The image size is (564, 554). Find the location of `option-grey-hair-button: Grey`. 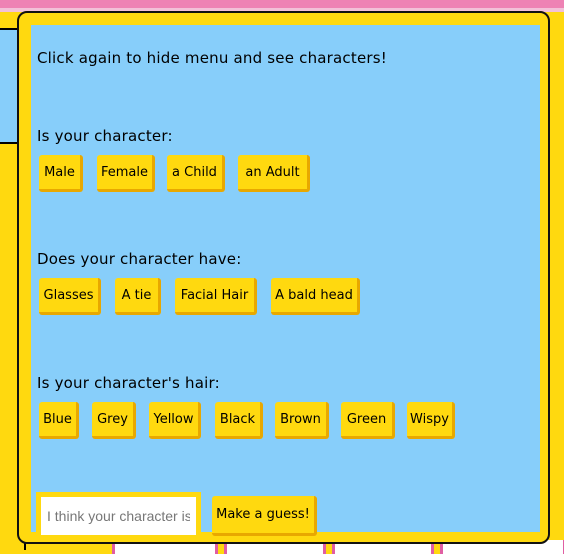

option-grey-hair-button: Grey is located at coordinates (114, 420).